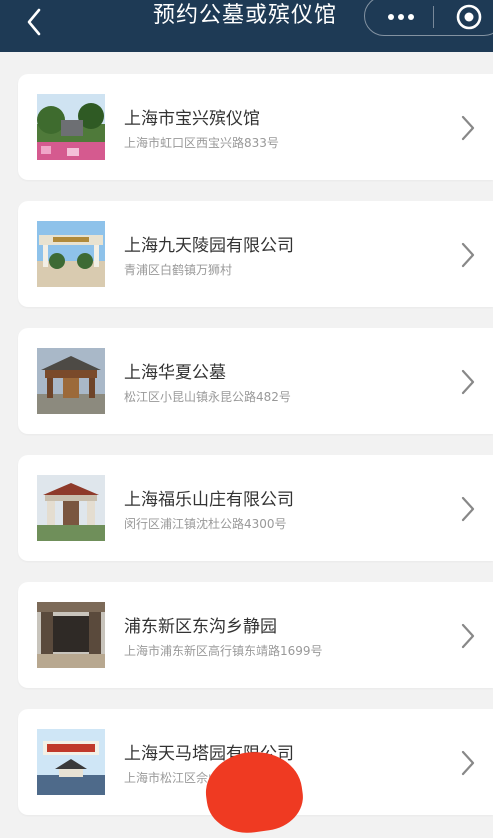 This screenshot has width=493, height=838. I want to click on close-button, so click(469, 17).